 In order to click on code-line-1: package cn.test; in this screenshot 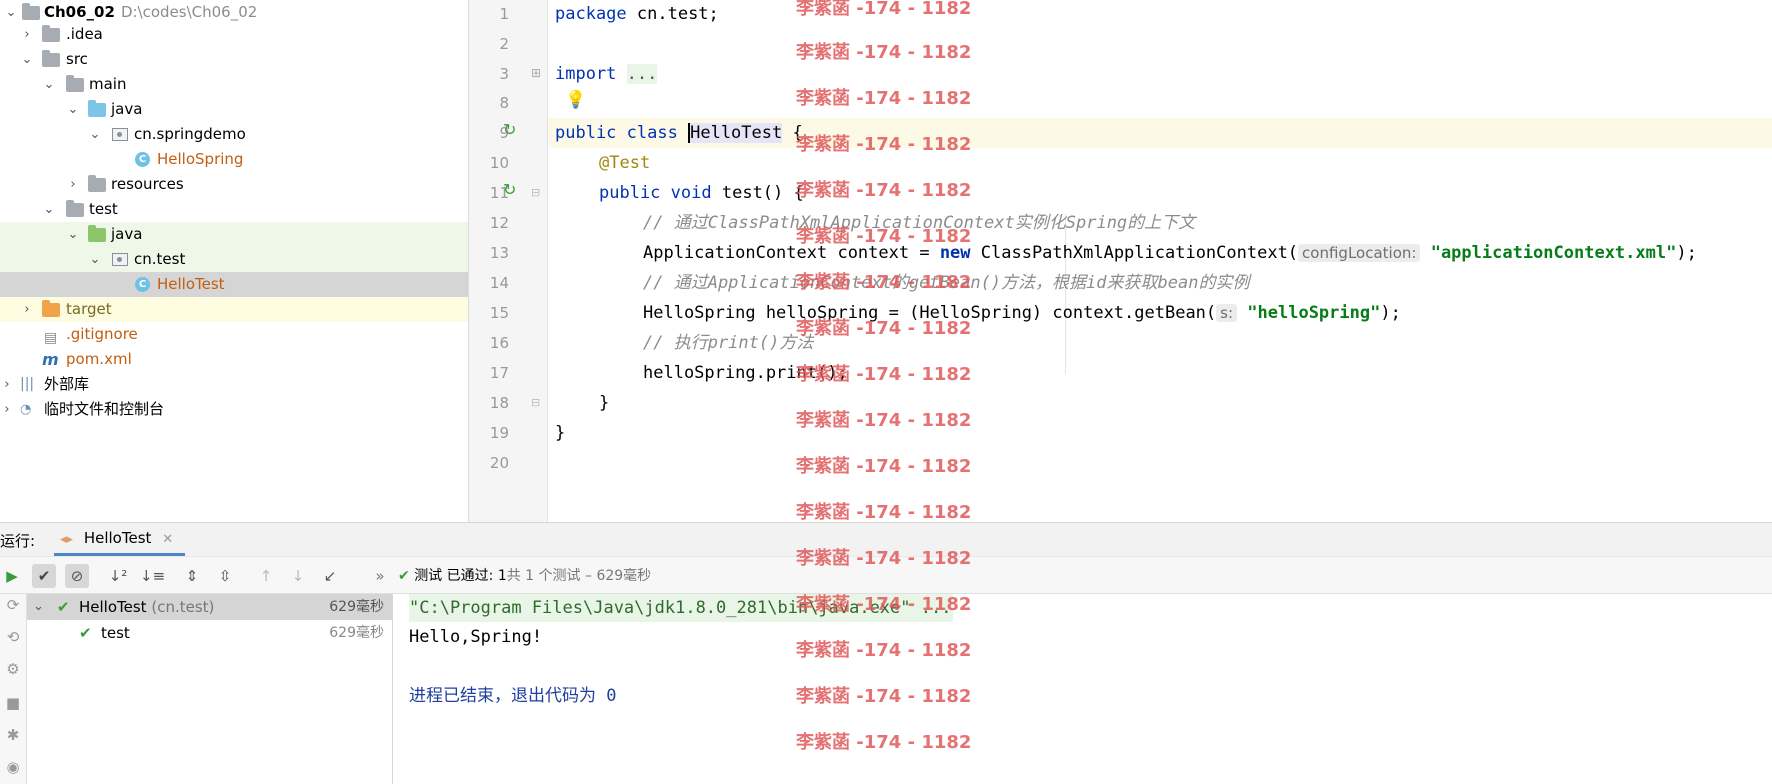, I will do `click(637, 15)`.